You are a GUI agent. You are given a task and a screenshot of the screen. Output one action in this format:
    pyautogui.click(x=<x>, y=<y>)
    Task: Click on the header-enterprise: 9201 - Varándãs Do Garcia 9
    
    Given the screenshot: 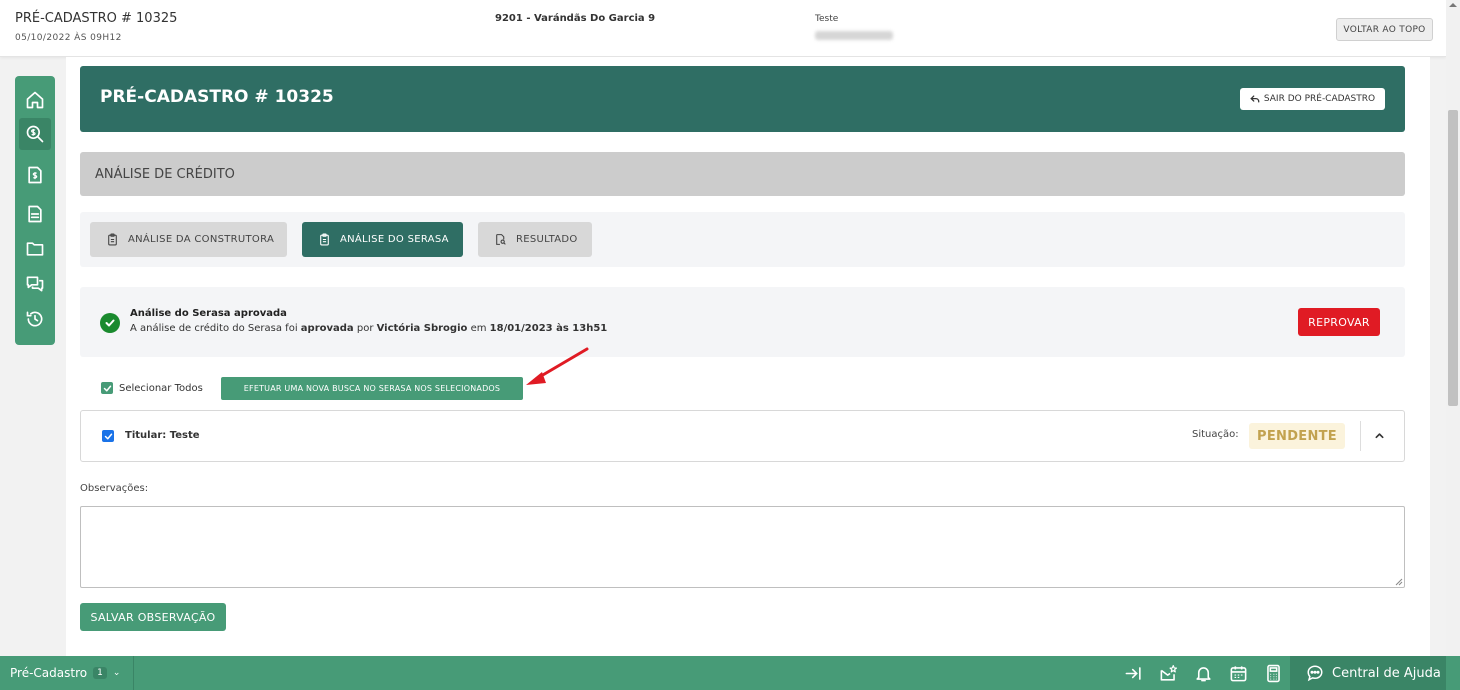 What is the action you would take?
    pyautogui.click(x=575, y=18)
    